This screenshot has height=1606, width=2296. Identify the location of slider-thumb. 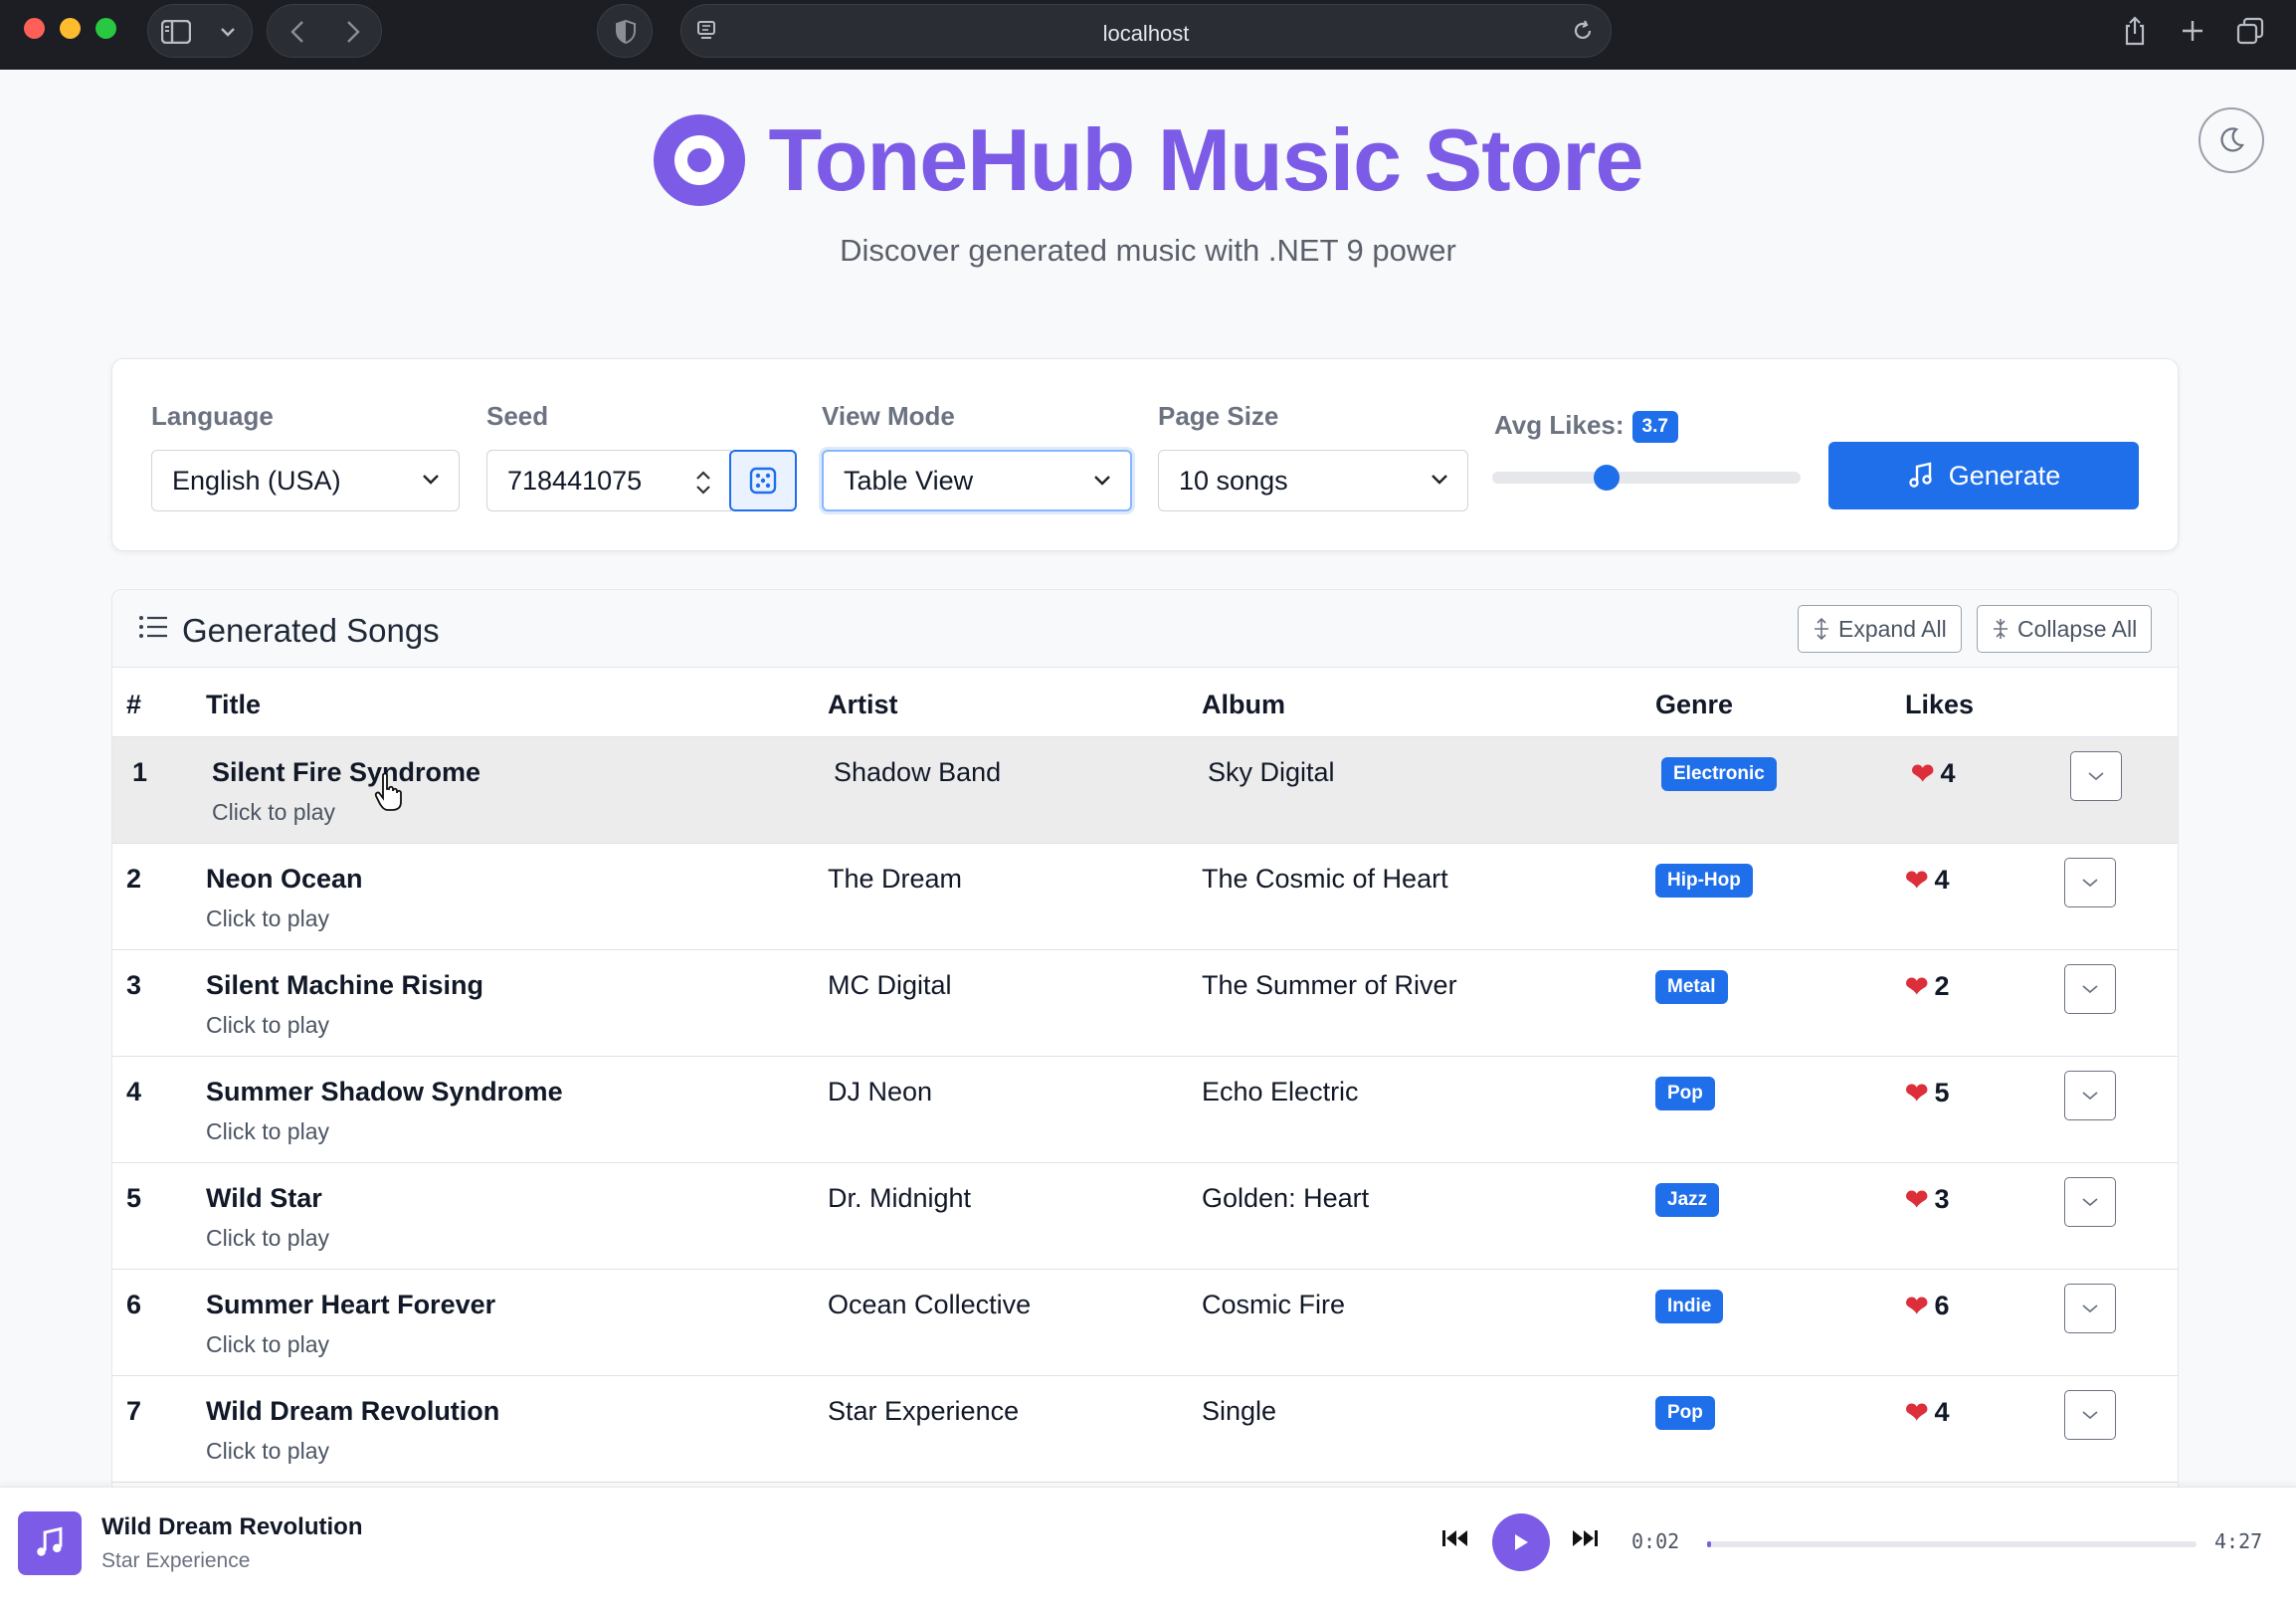
(1607, 478).